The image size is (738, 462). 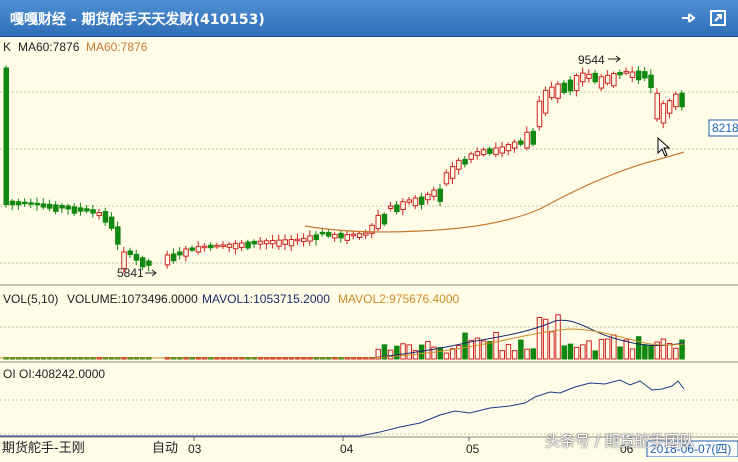 What do you see at coordinates (266, 299) in the screenshot?
I see `vol-mavol1: MAVOL1:1053715.2000` at bounding box center [266, 299].